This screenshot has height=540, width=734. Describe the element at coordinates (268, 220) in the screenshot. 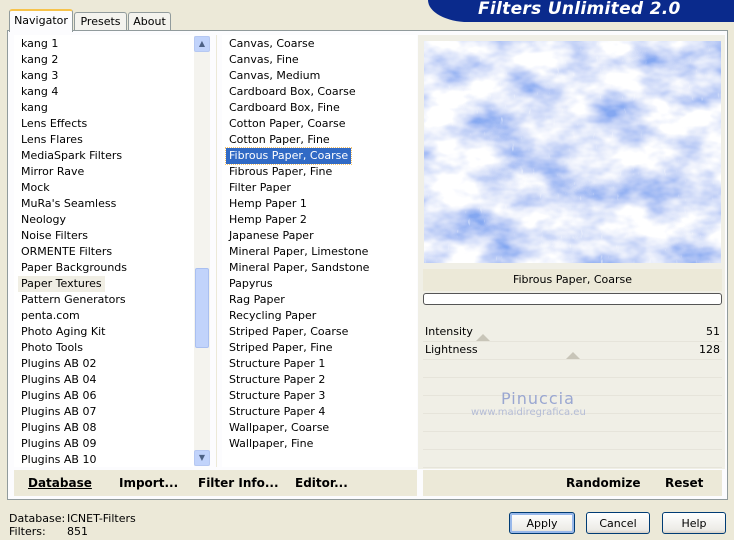

I see `filter-item: Hemp Paper 2` at that location.